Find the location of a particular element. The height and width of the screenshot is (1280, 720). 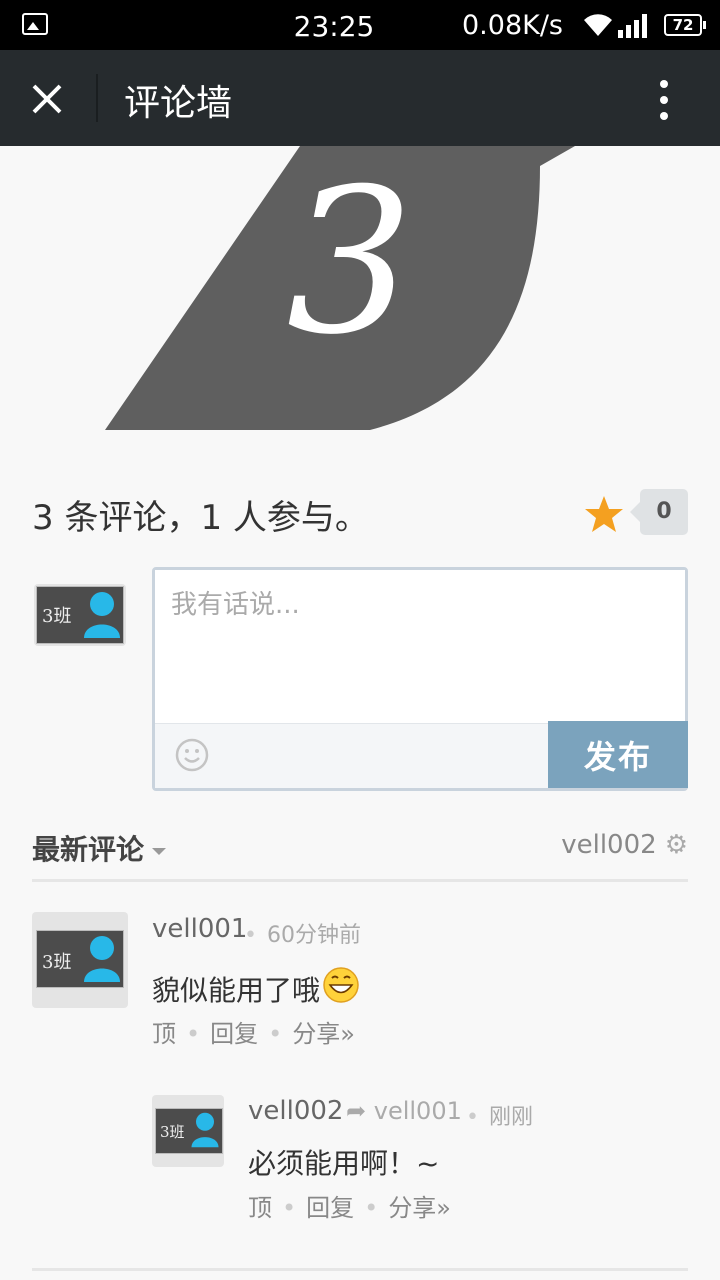

publish-button: 发布 is located at coordinates (618, 754).